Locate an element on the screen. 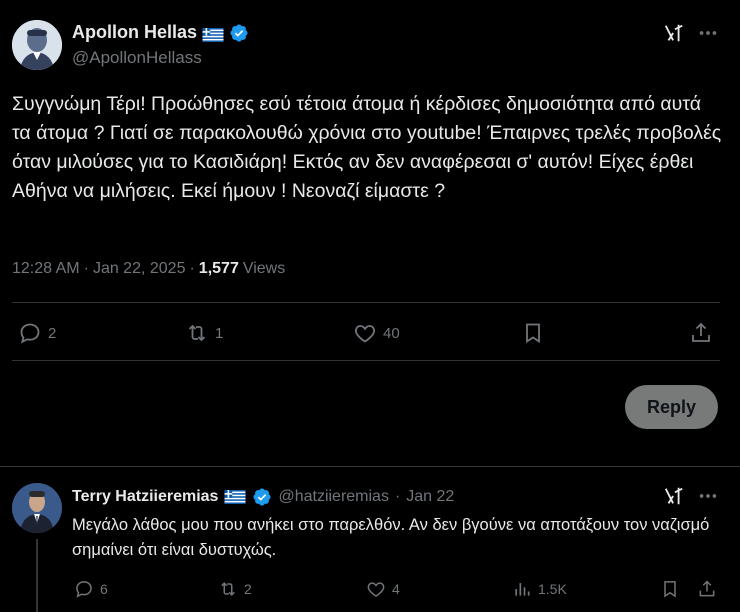 The image size is (740, 612). reply-author-handle: @hatziieremias is located at coordinates (333, 497).